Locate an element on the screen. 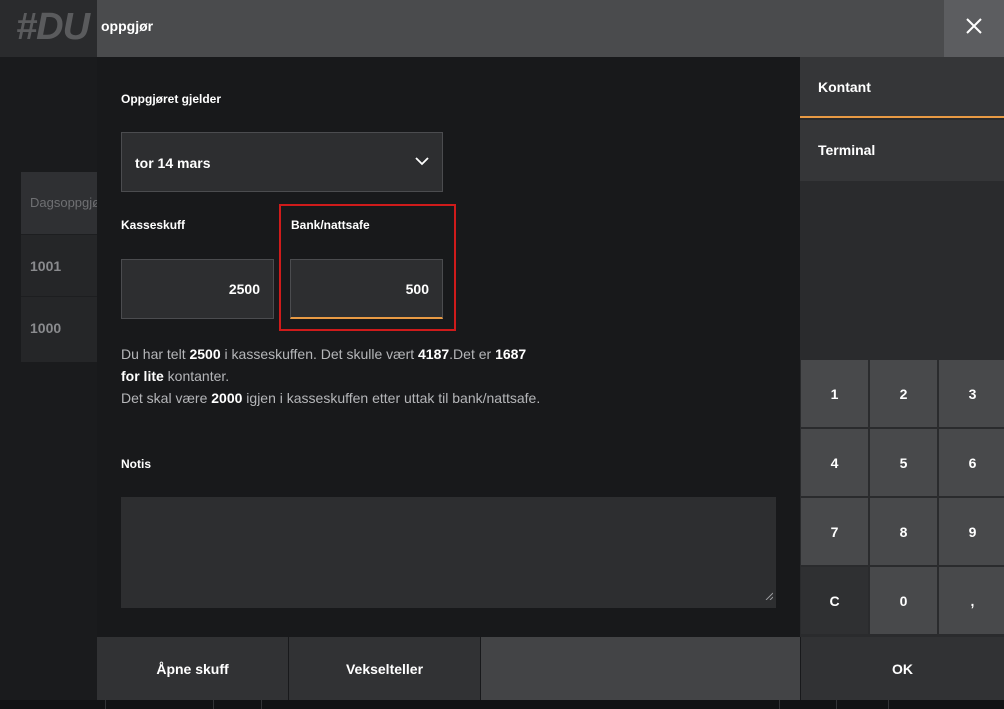  expected-amount: 4187 is located at coordinates (434, 354).